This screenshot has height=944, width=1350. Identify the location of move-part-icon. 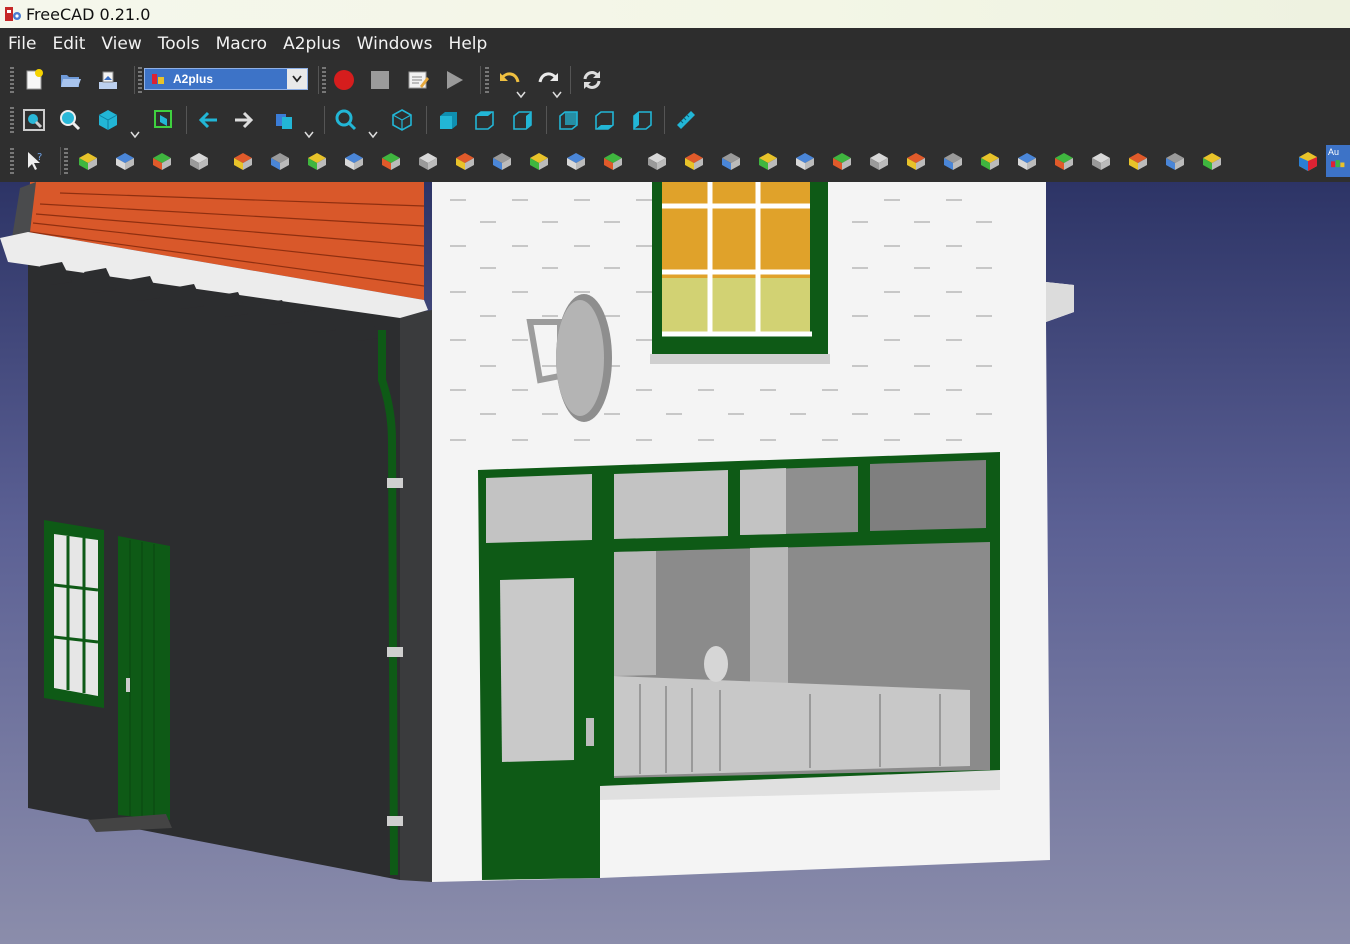
(502, 161).